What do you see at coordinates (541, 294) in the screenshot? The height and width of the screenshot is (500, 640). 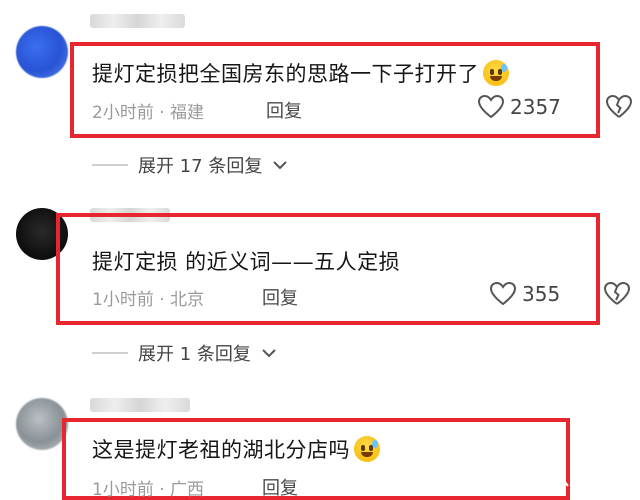 I see `like-count: 355` at bounding box center [541, 294].